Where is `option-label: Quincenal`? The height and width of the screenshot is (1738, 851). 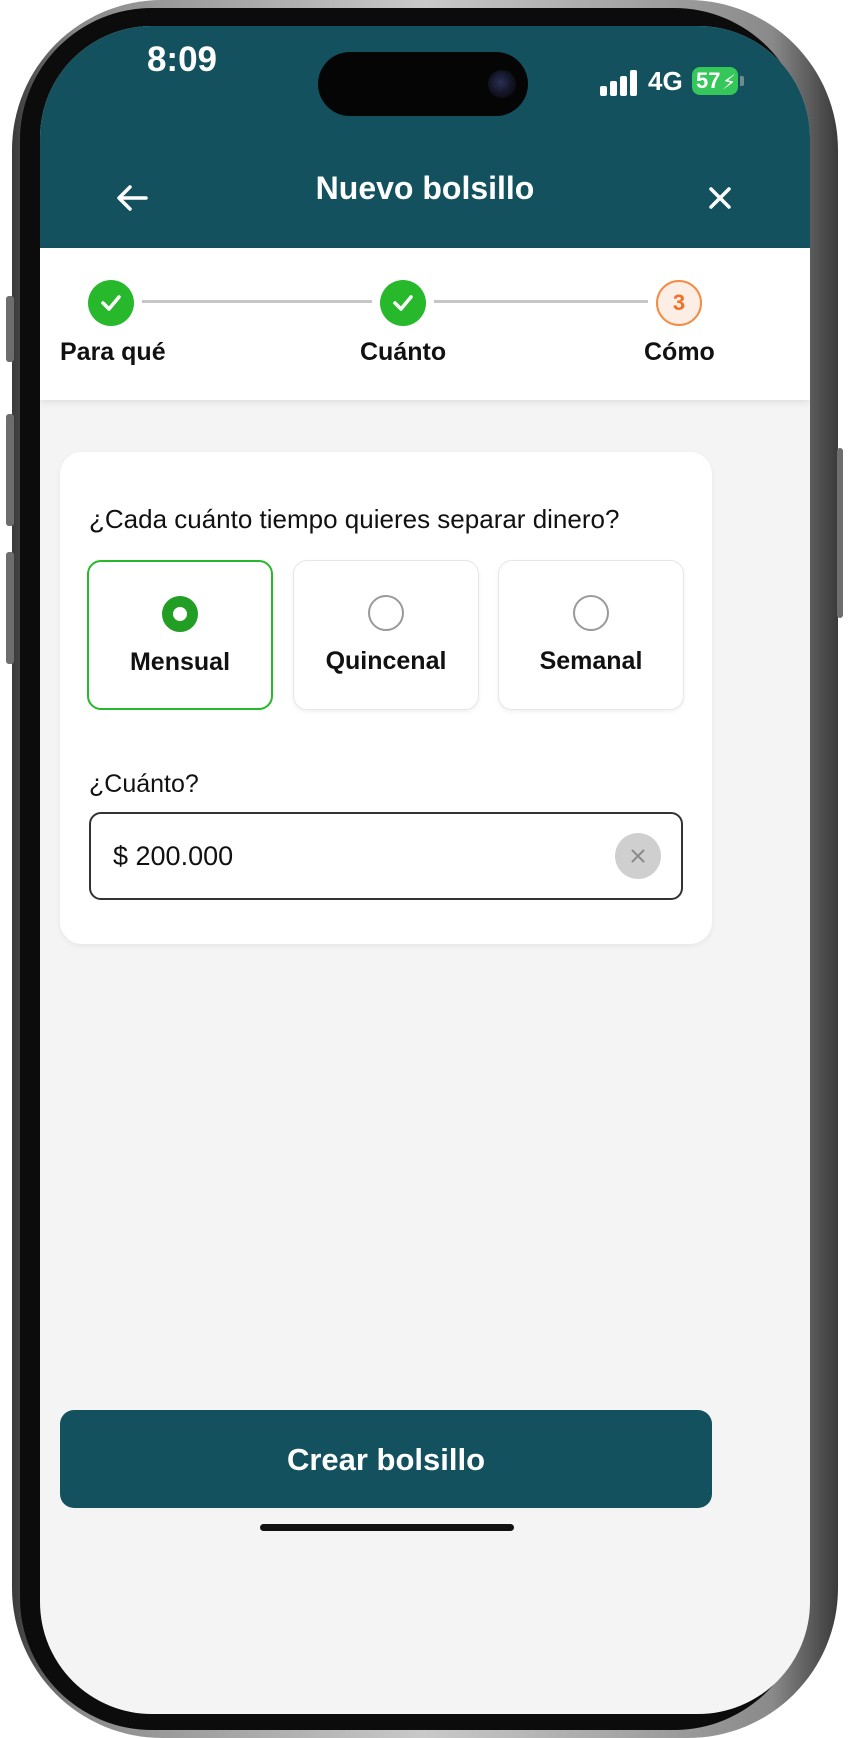 option-label: Quincenal is located at coordinates (386, 661).